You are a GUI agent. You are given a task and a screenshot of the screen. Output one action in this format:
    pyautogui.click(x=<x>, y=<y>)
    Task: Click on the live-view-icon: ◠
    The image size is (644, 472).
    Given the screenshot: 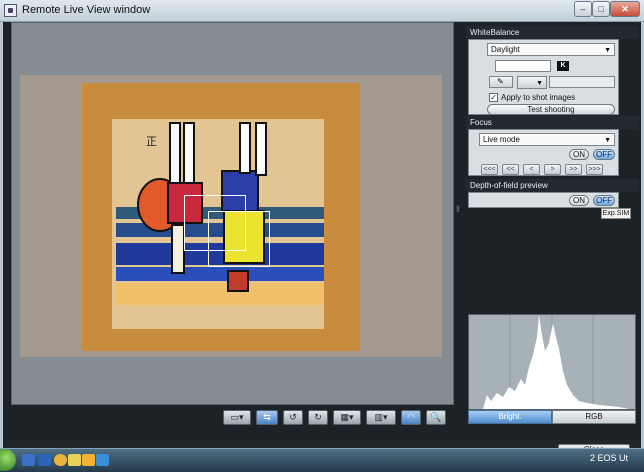 What is the action you would take?
    pyautogui.click(x=411, y=417)
    